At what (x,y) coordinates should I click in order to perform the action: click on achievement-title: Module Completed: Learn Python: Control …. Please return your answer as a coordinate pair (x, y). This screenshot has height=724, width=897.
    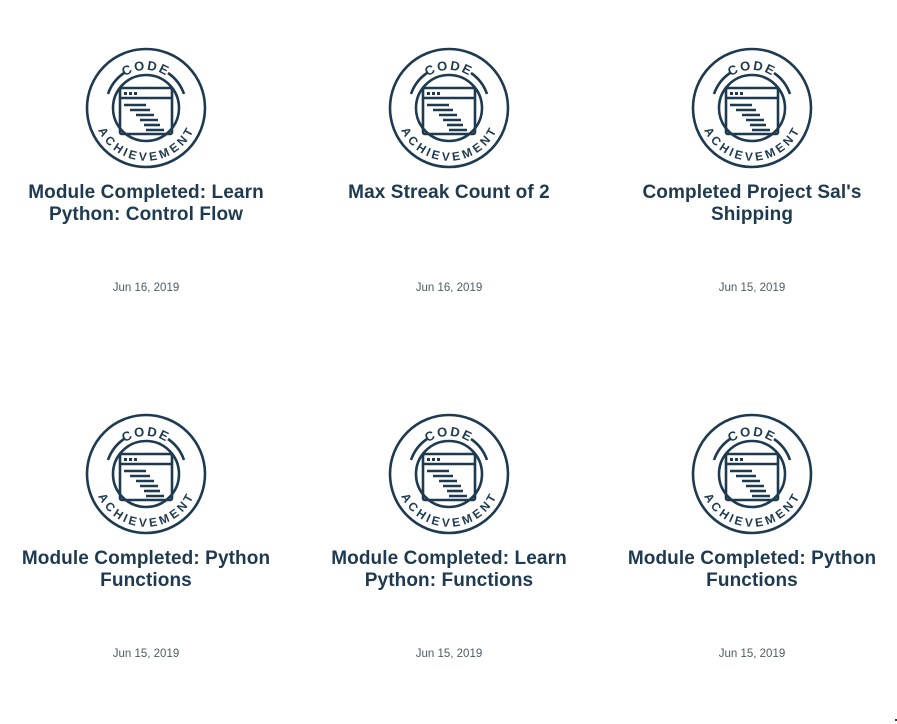
    Looking at the image, I should click on (146, 203).